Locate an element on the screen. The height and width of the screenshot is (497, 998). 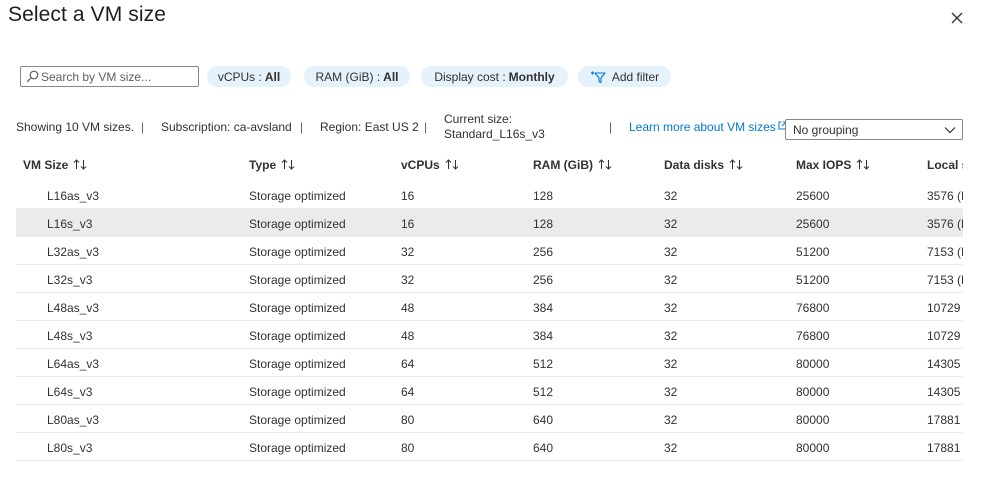
search-input is located at coordinates (118, 76).